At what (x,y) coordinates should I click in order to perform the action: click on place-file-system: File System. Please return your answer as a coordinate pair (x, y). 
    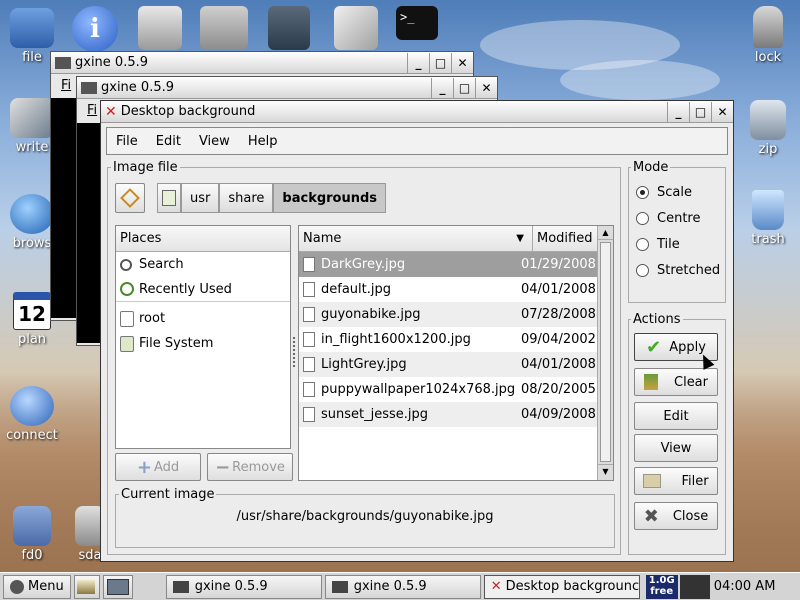
    Looking at the image, I should click on (203, 343).